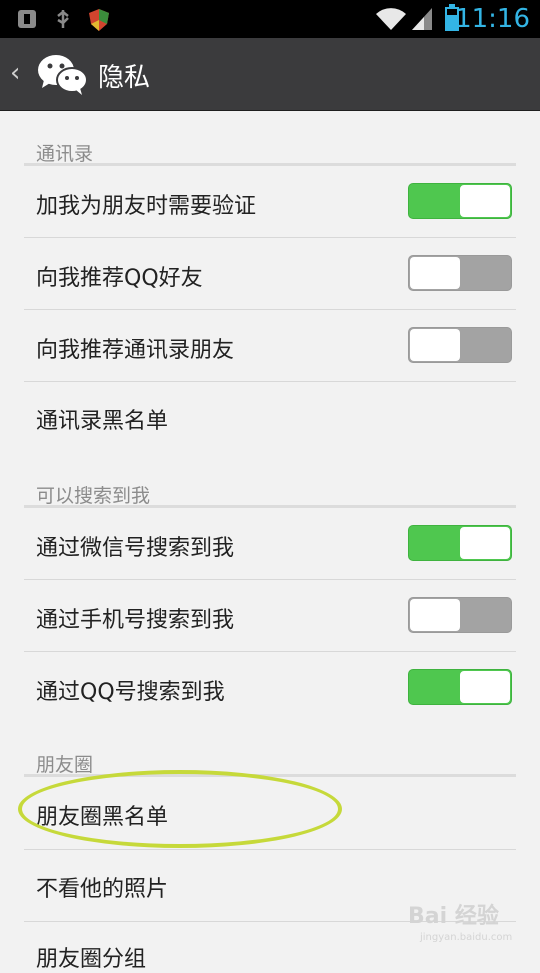 The image size is (540, 973). Describe the element at coordinates (492, 19) in the screenshot. I see `clock: 11:16` at that location.